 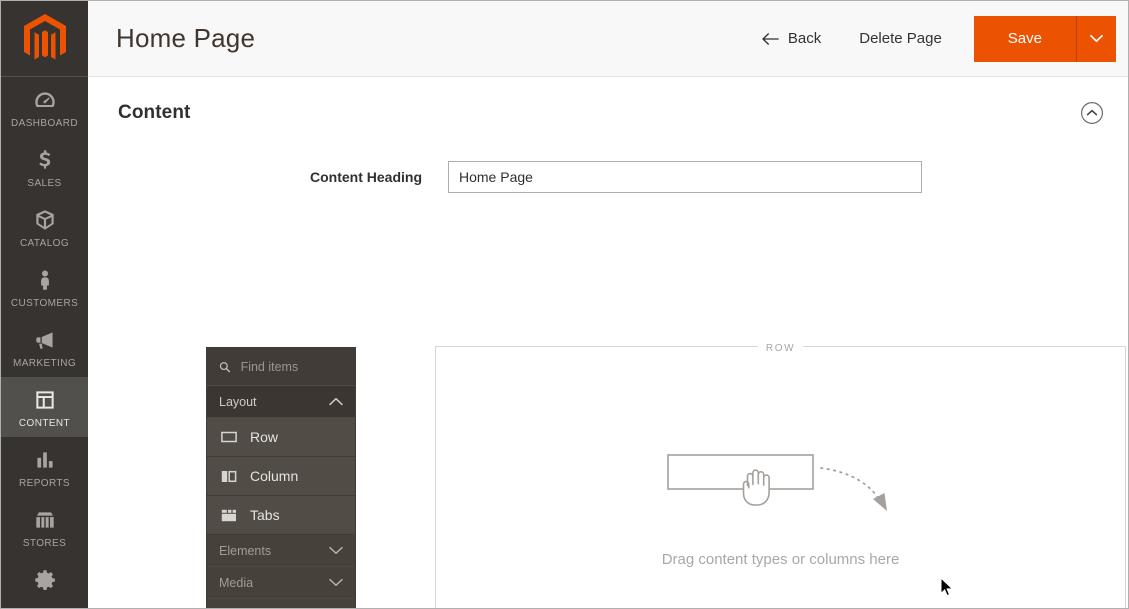 I want to click on back-button: Back, so click(x=791, y=38).